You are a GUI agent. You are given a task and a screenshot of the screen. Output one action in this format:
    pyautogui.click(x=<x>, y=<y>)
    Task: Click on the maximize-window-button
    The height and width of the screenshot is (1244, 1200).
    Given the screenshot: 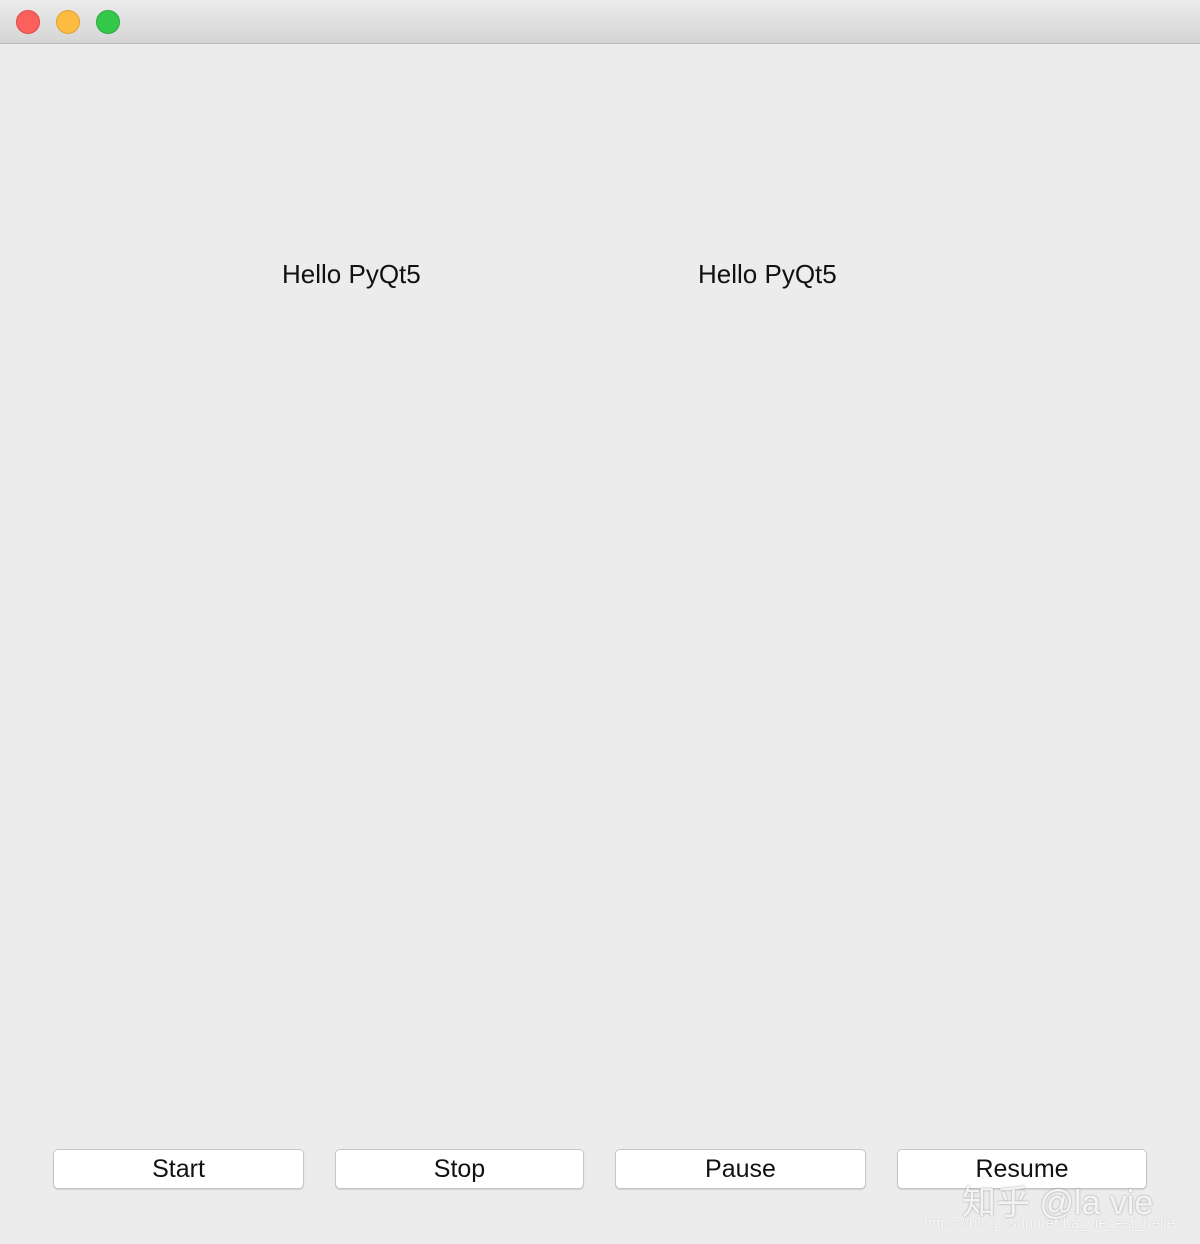 What is the action you would take?
    pyautogui.click(x=108, y=22)
    